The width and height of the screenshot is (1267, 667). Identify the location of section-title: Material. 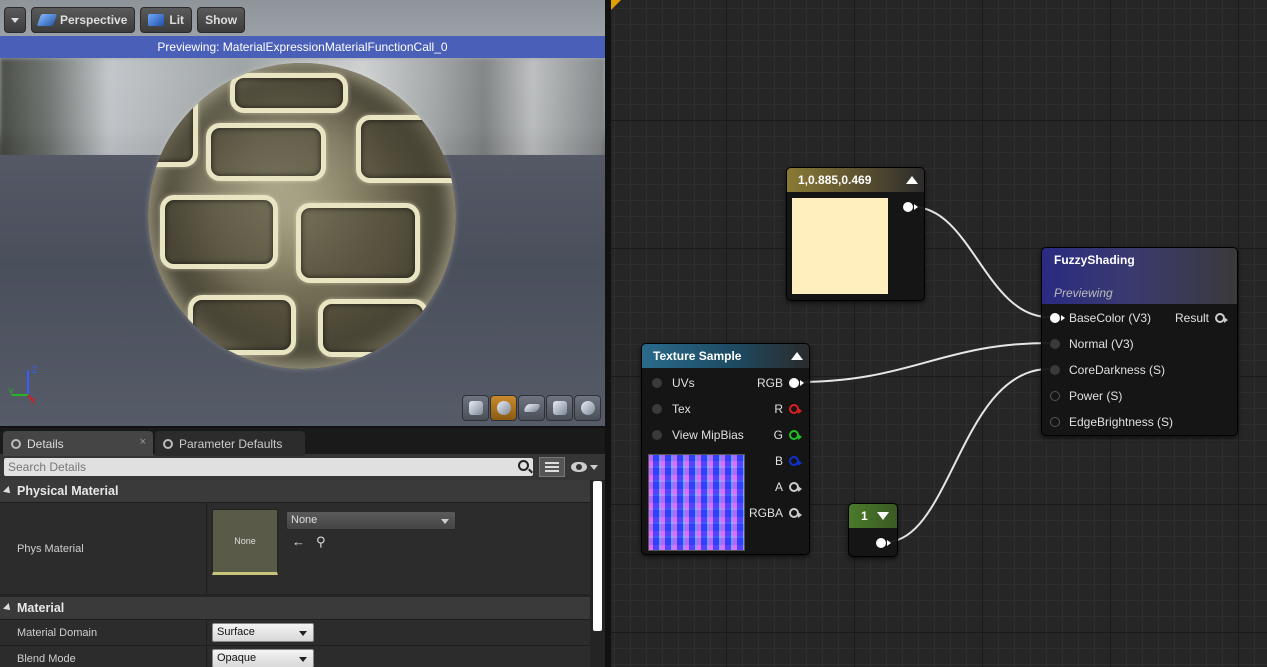
(41, 608).